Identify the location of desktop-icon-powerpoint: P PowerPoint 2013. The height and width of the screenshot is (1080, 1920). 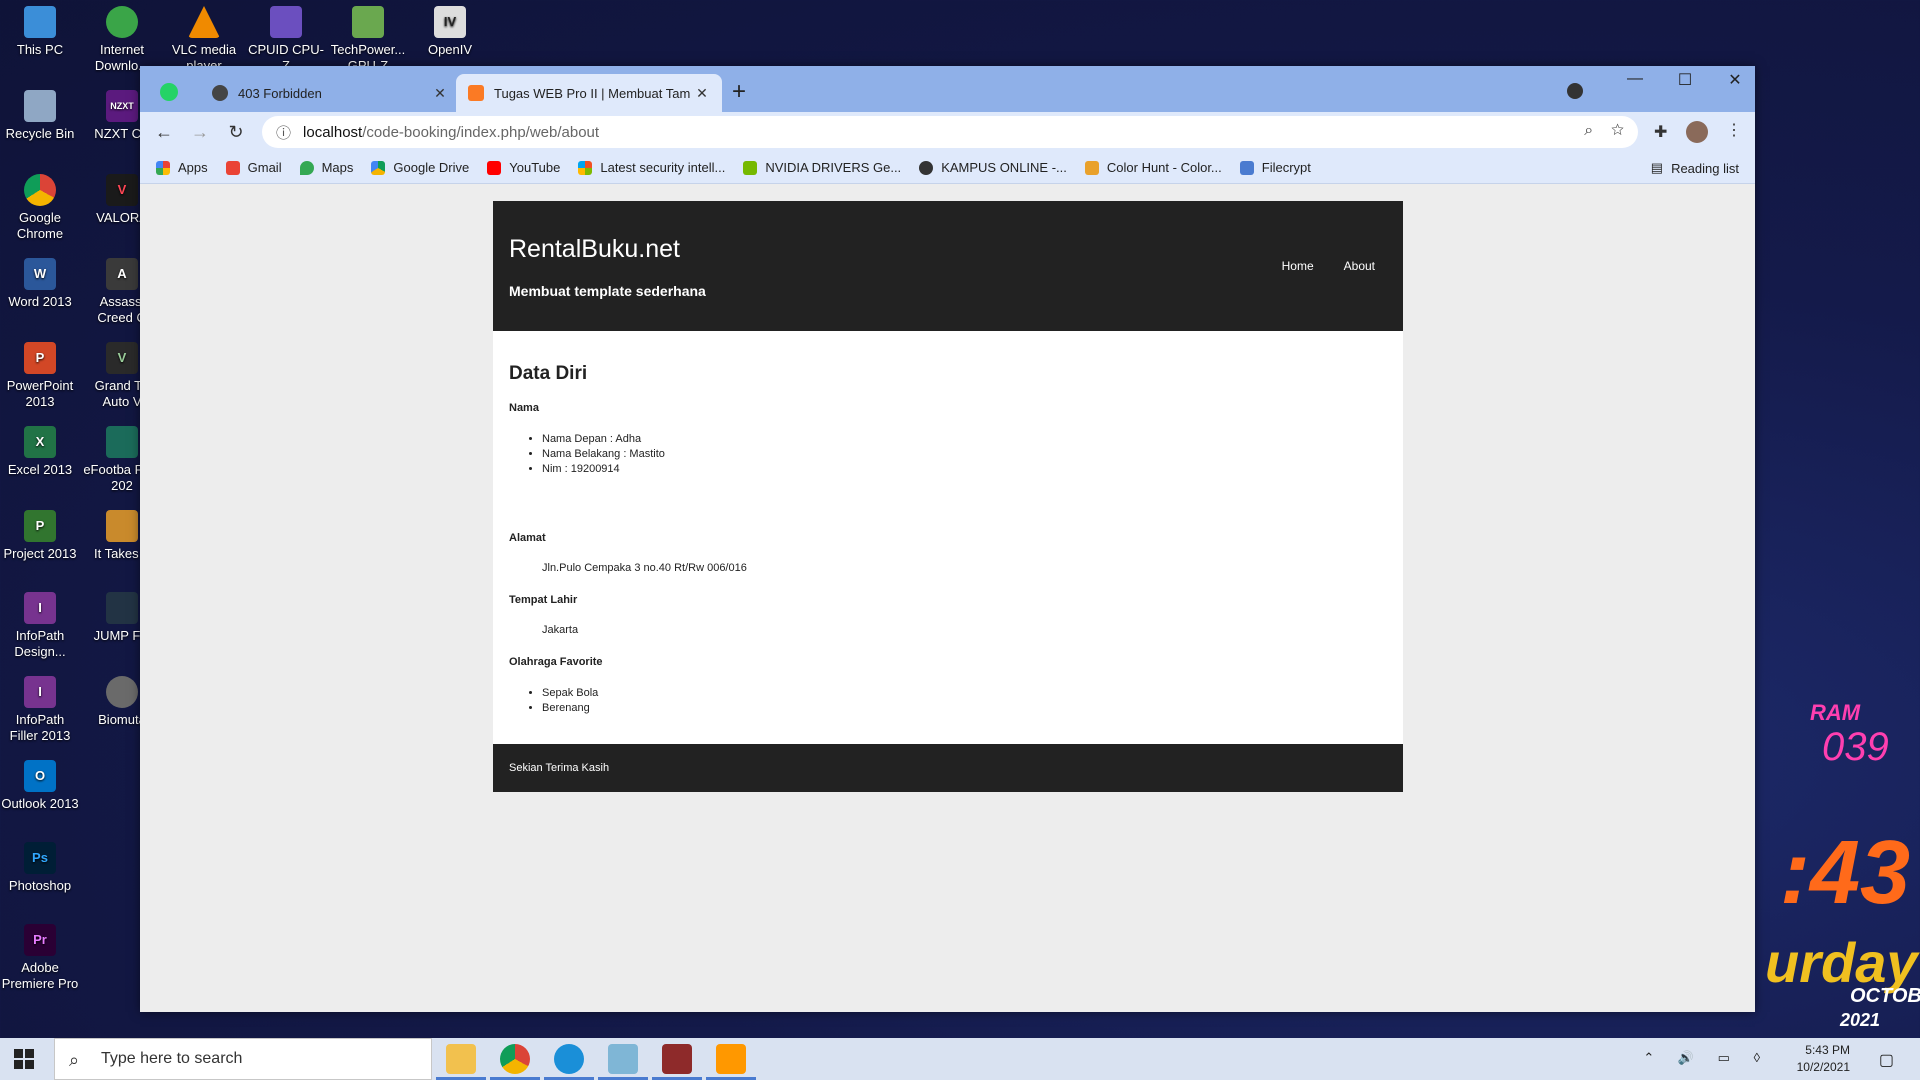
(40, 376).